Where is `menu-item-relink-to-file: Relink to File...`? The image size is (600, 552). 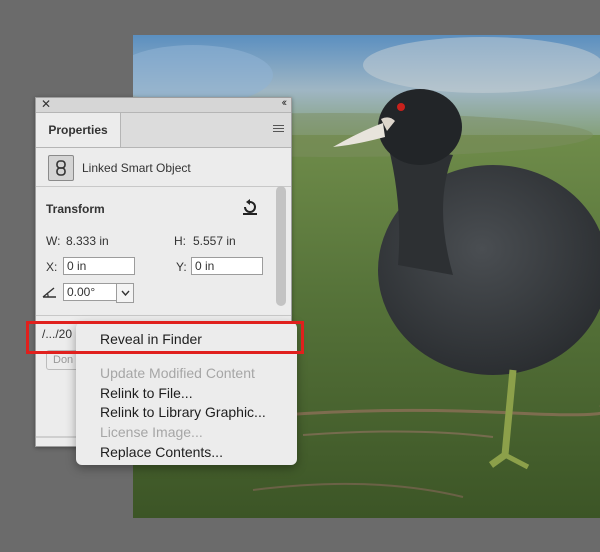
menu-item-relink-to-file: Relink to File... is located at coordinates (146, 393).